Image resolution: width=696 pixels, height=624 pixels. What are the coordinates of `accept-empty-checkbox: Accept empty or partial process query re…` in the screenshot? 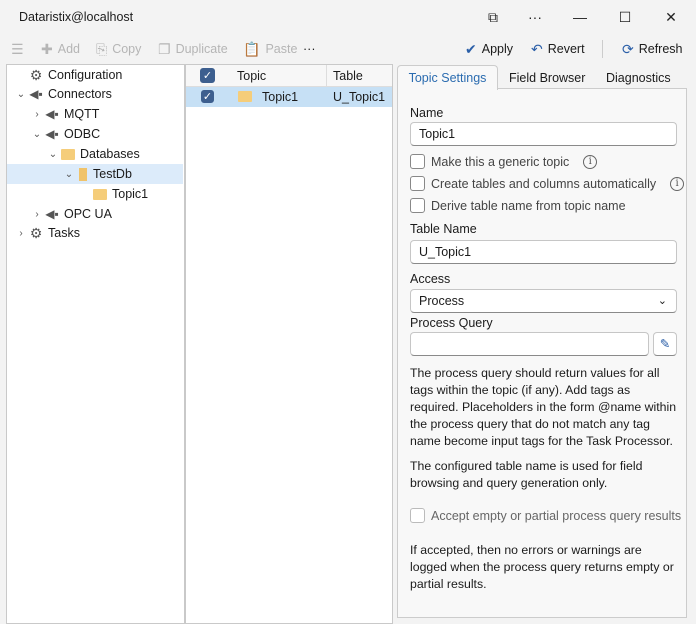 It's located at (545, 515).